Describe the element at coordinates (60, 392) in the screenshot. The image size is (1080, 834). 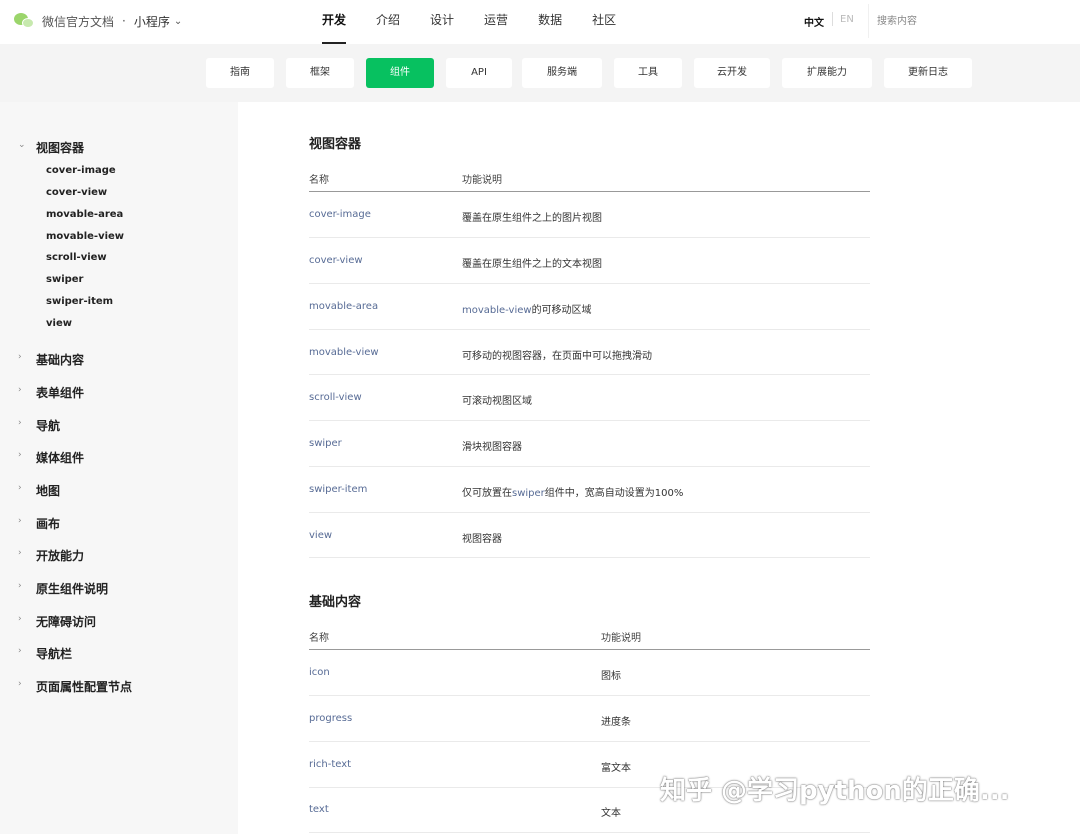
I see `sidebar-group-label: 表单组件` at that location.